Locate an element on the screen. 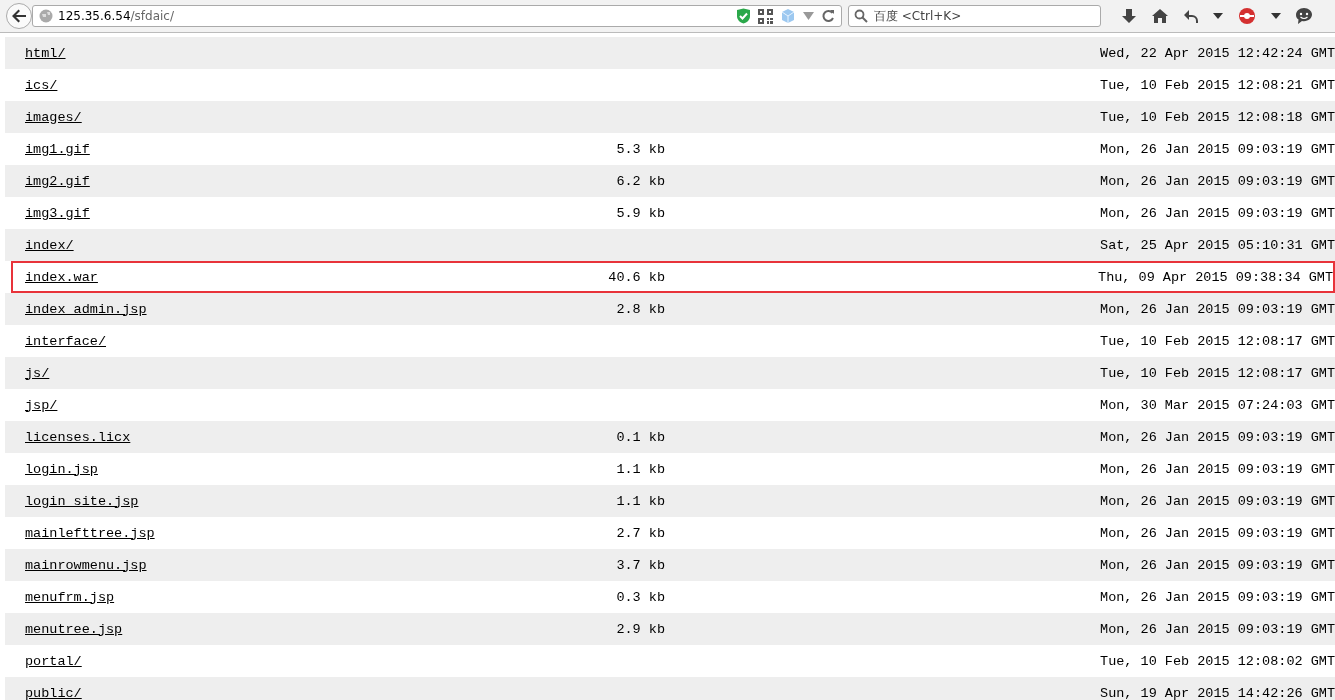 The width and height of the screenshot is (1335, 700). modified-date: Tue, 10 Feb 2015 12:08:21 GMT is located at coordinates (1217, 85).